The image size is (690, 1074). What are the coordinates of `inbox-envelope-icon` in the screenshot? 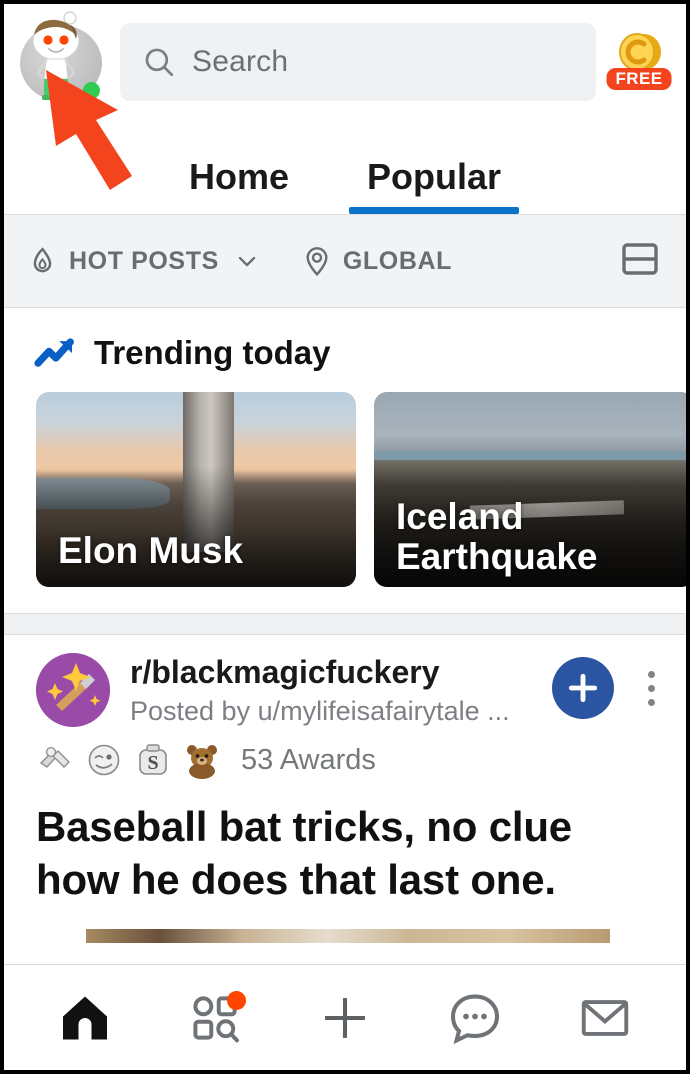 It's located at (605, 1017).